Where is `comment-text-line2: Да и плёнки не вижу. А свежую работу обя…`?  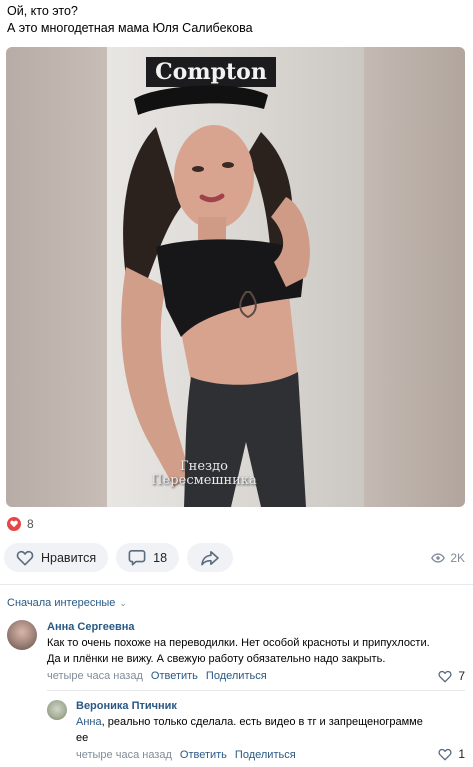
comment-text-line2: Да и плёнки не вижу. А свежую работу обя… is located at coordinates (216, 659).